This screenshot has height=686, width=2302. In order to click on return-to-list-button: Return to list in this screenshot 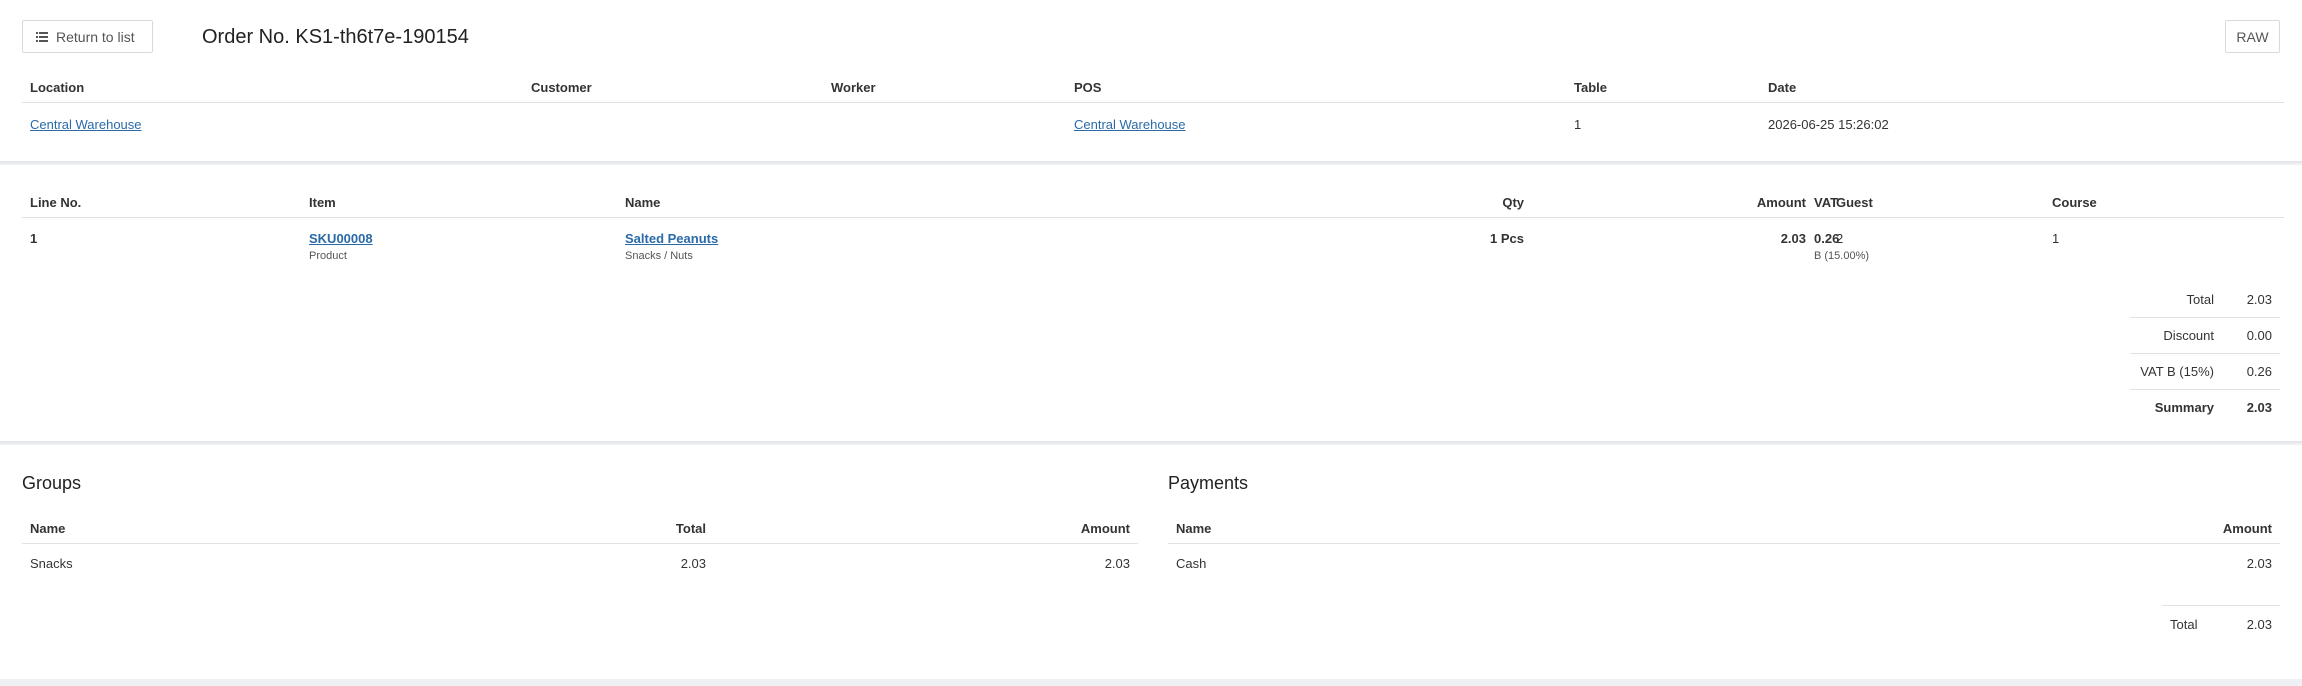, I will do `click(87, 36)`.